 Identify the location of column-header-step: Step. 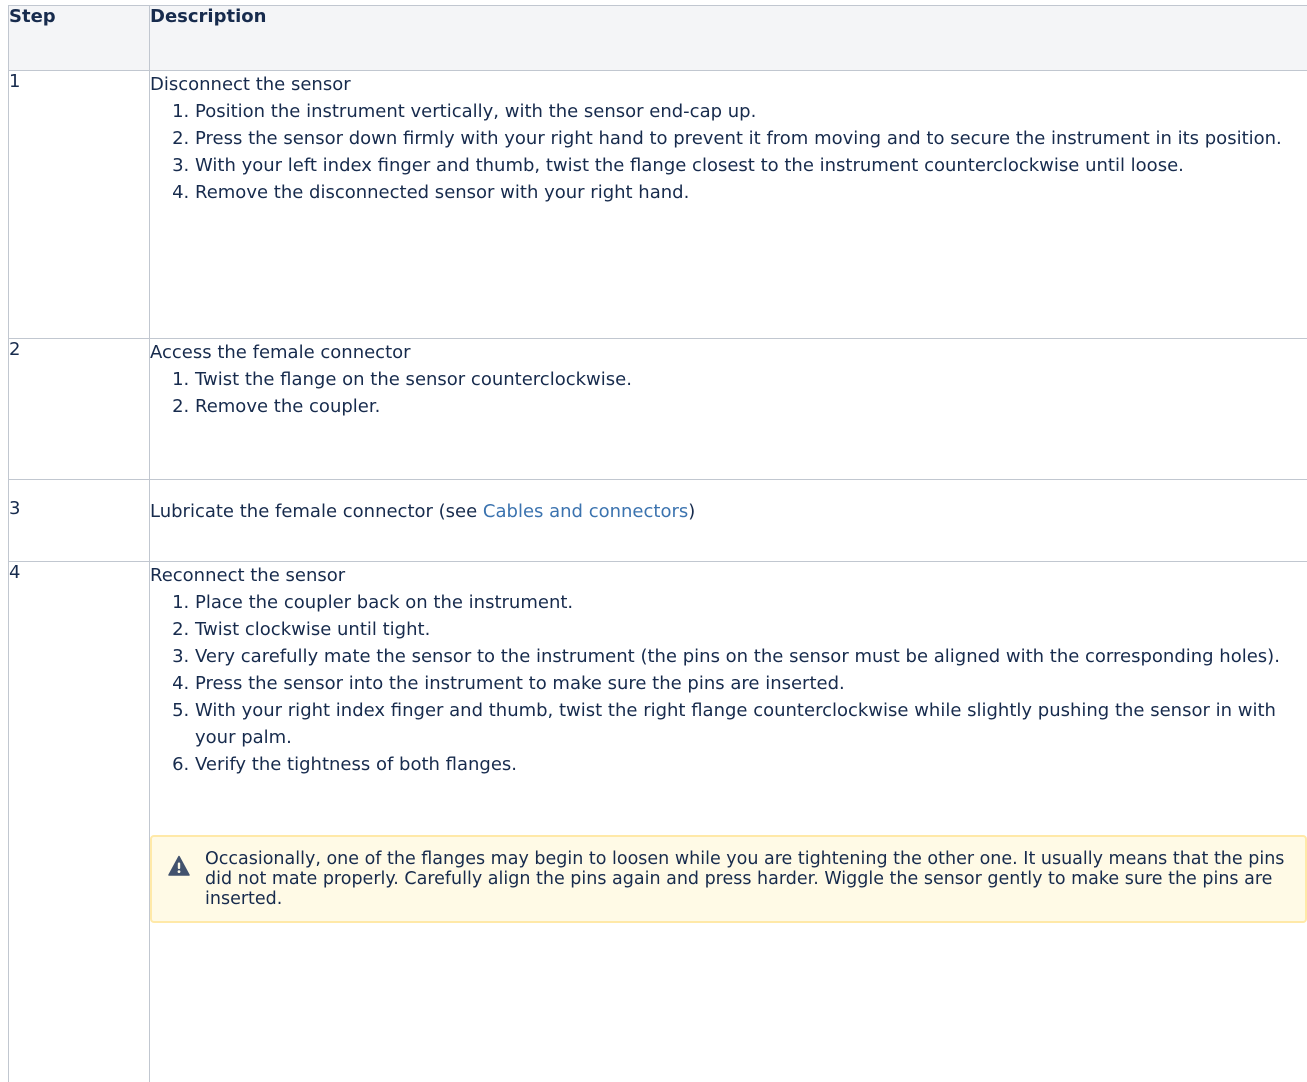
(79, 38).